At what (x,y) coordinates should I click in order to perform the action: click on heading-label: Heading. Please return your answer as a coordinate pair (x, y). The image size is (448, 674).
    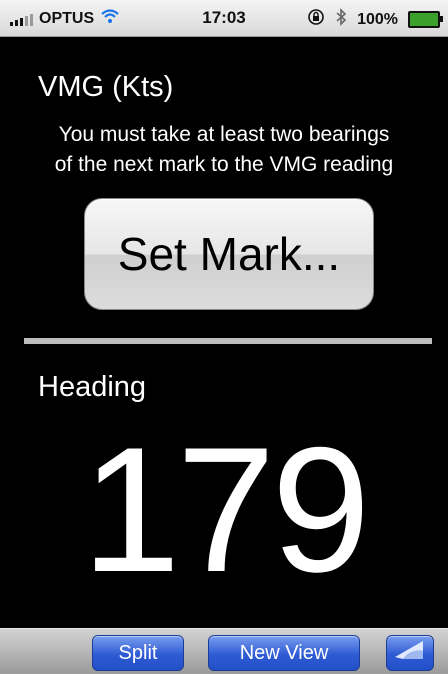
    Looking at the image, I should click on (92, 387).